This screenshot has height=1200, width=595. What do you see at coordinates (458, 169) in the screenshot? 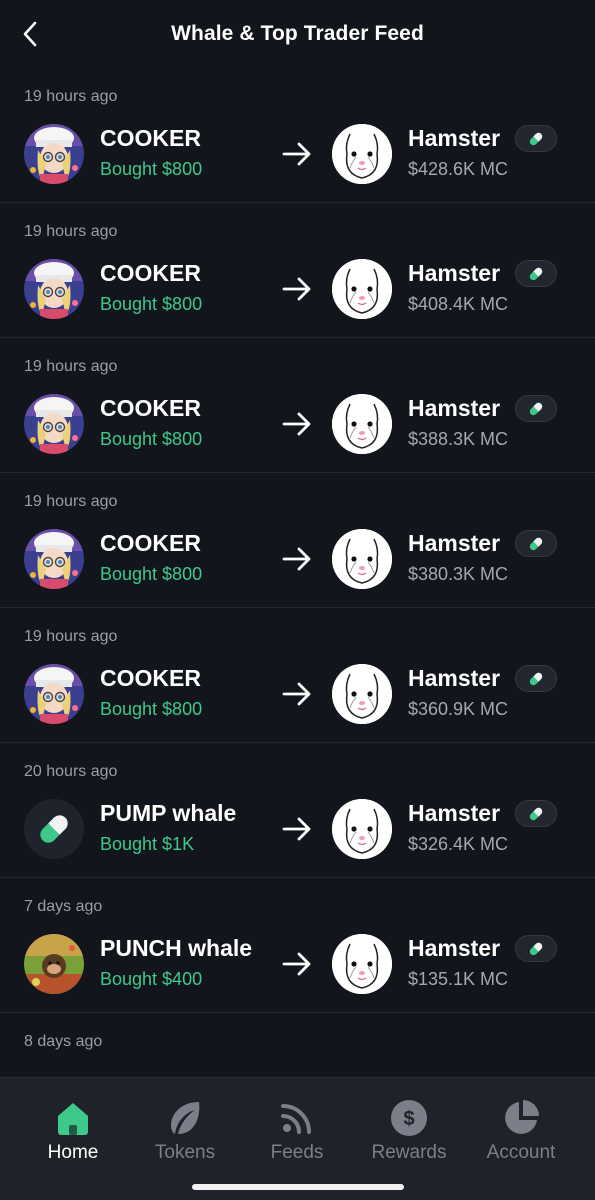
I see `market-cap: $428.6K MC` at bounding box center [458, 169].